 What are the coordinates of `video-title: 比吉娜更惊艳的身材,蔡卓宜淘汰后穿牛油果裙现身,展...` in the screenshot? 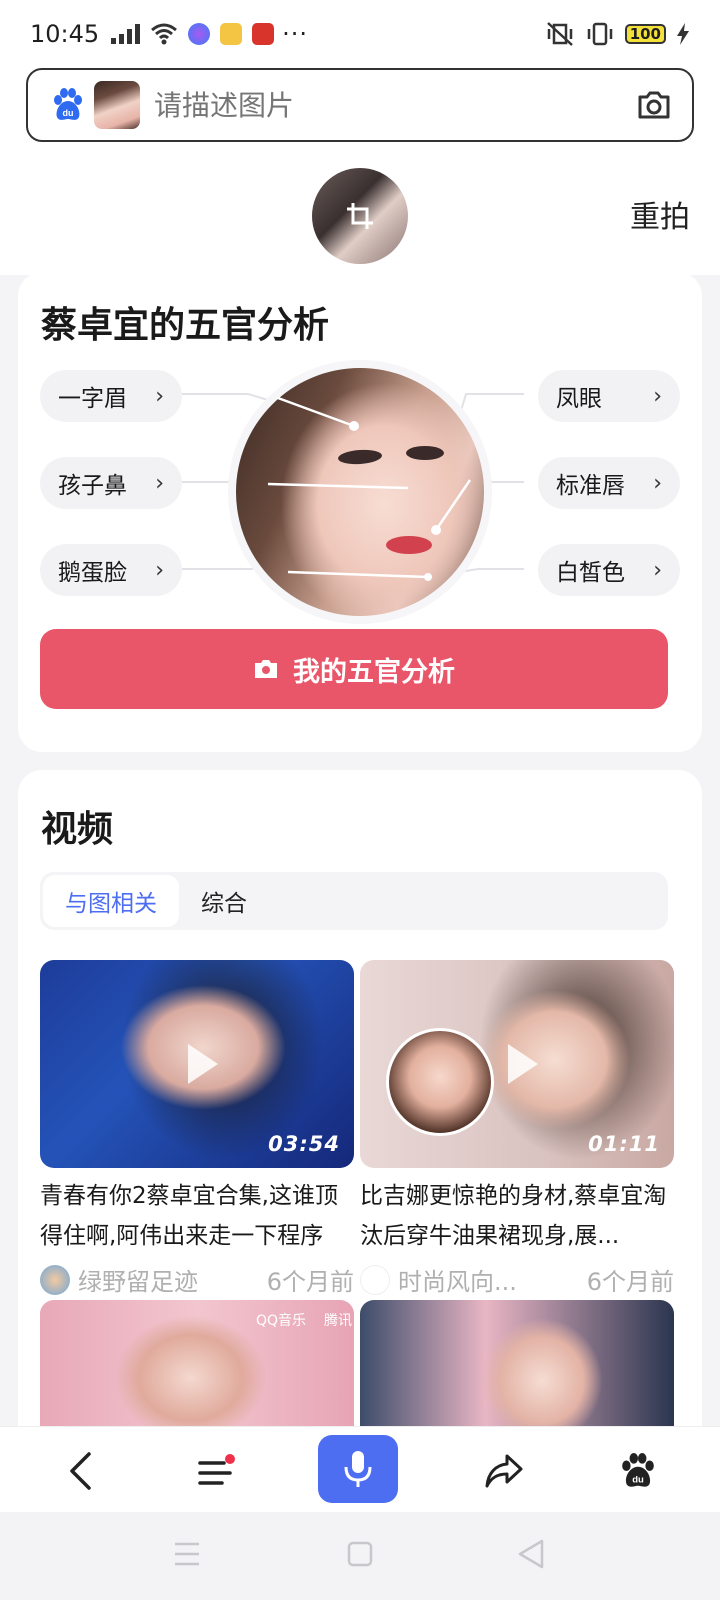 It's located at (513, 1216).